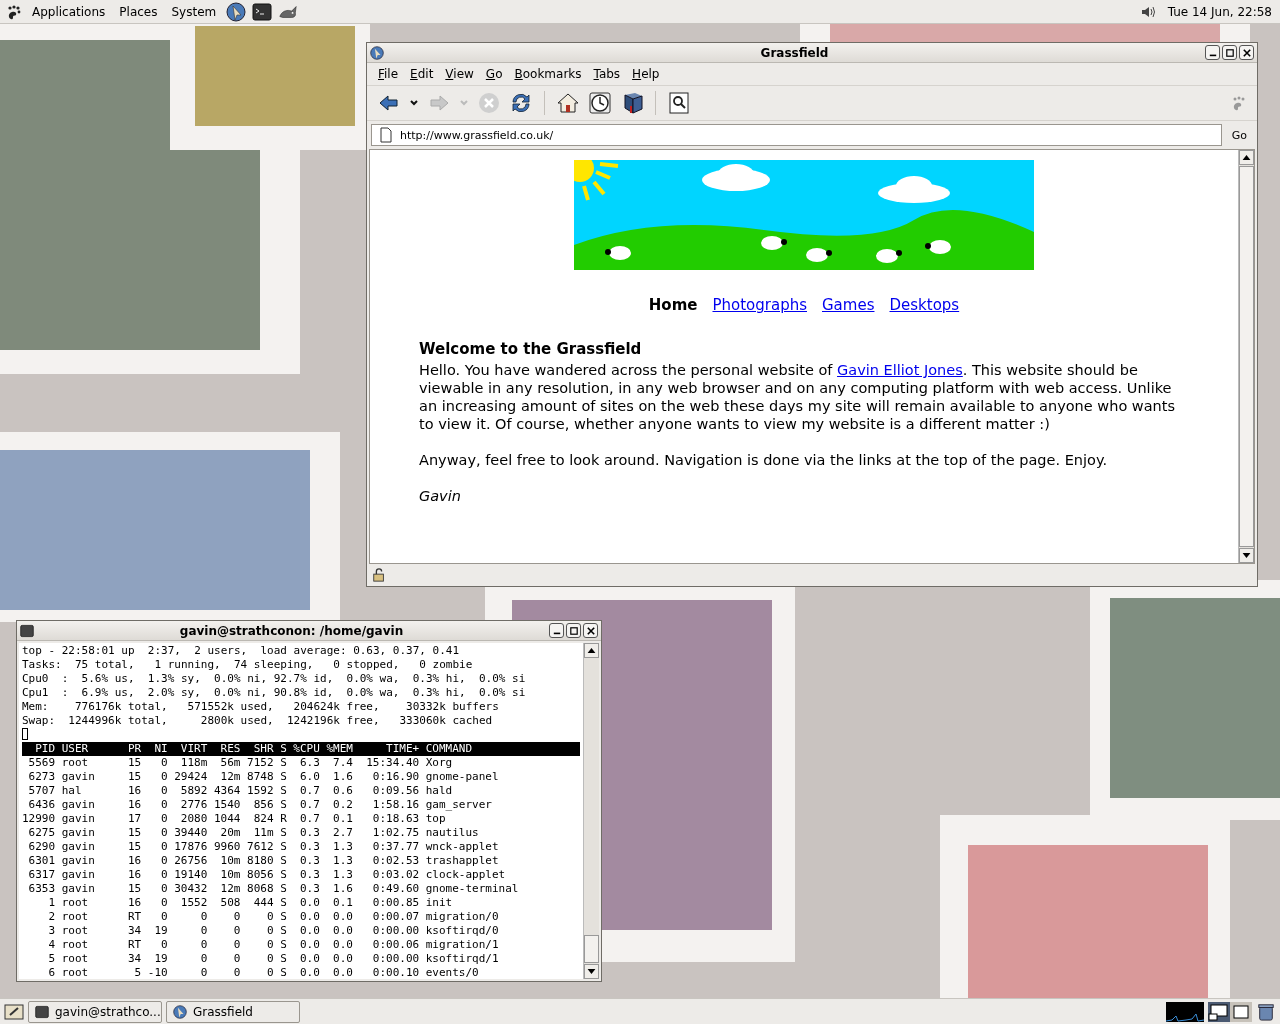 This screenshot has height=1024, width=1280. What do you see at coordinates (230, 777) in the screenshot?
I see `table-cell-text: 12m` at bounding box center [230, 777].